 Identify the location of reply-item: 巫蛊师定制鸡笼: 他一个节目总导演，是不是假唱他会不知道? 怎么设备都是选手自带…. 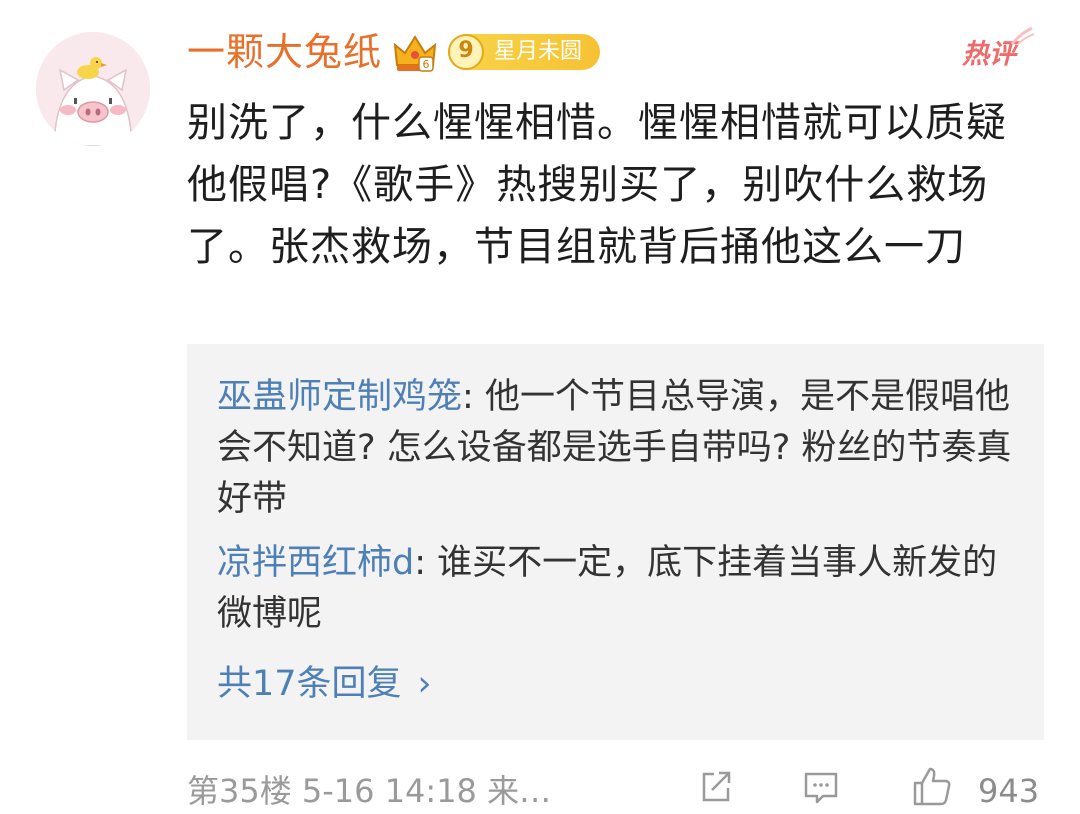
(617, 448).